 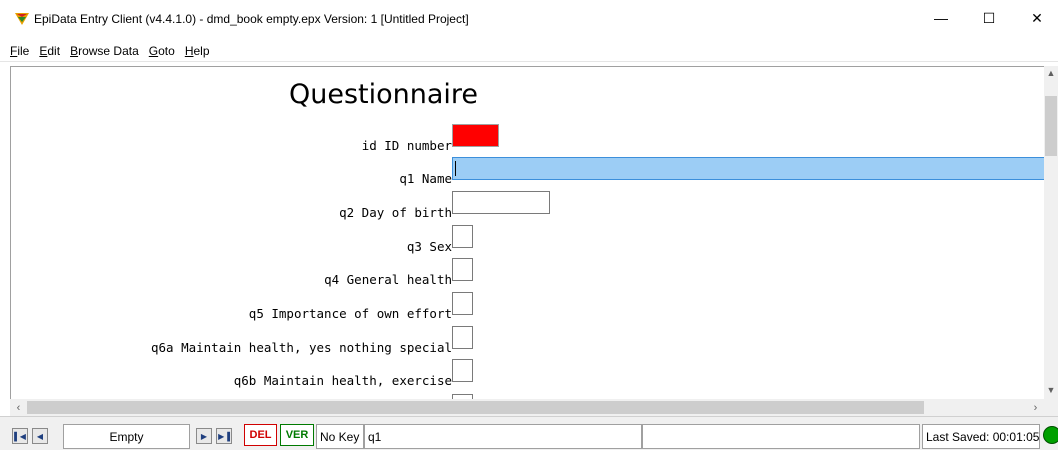 What do you see at coordinates (1051, 407) in the screenshot?
I see `scrollbar-corner` at bounding box center [1051, 407].